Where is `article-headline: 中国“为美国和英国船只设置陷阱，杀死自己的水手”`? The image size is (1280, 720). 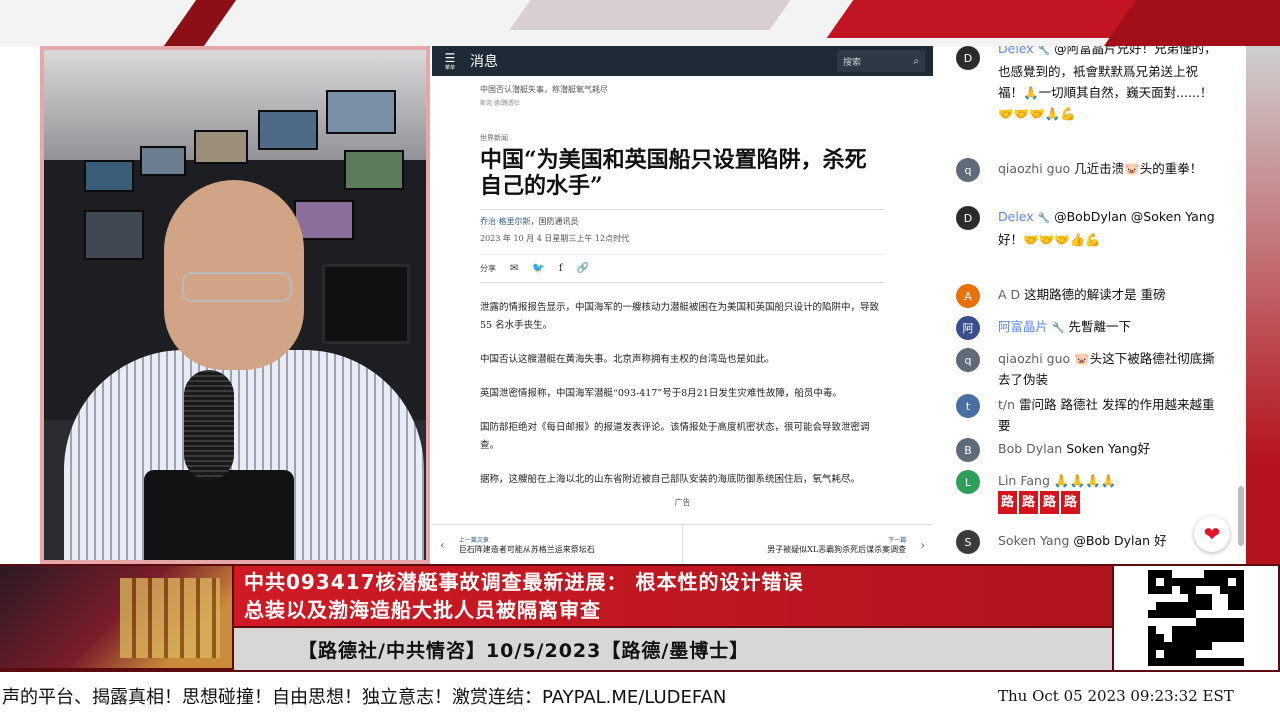 article-headline: 中国“为美国和英国船只设置陷阱，杀死自己的水手” is located at coordinates (673, 173).